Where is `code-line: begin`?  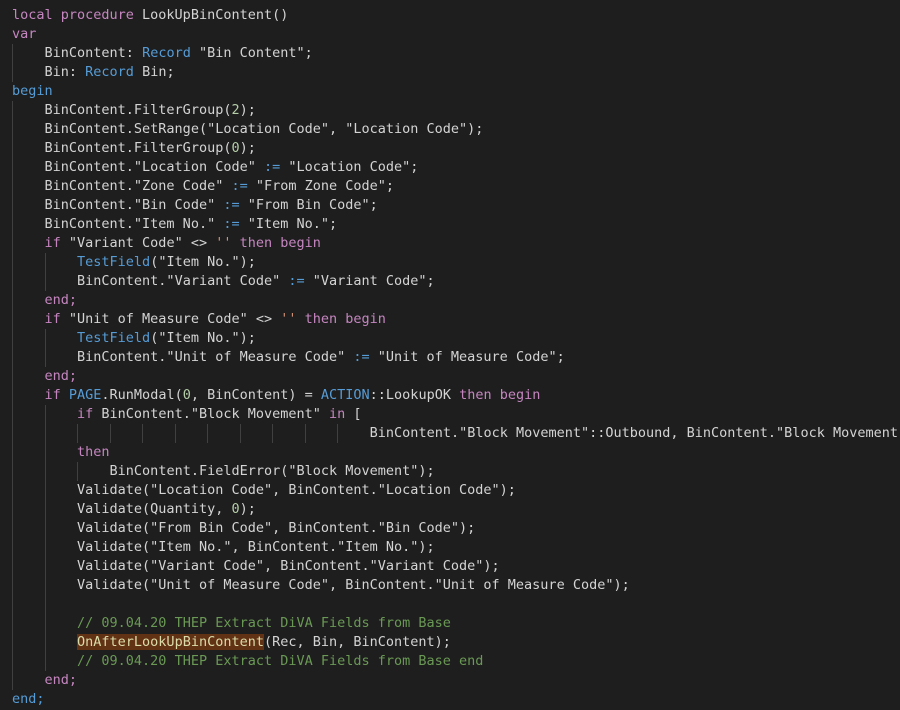 code-line: begin is located at coordinates (450, 91).